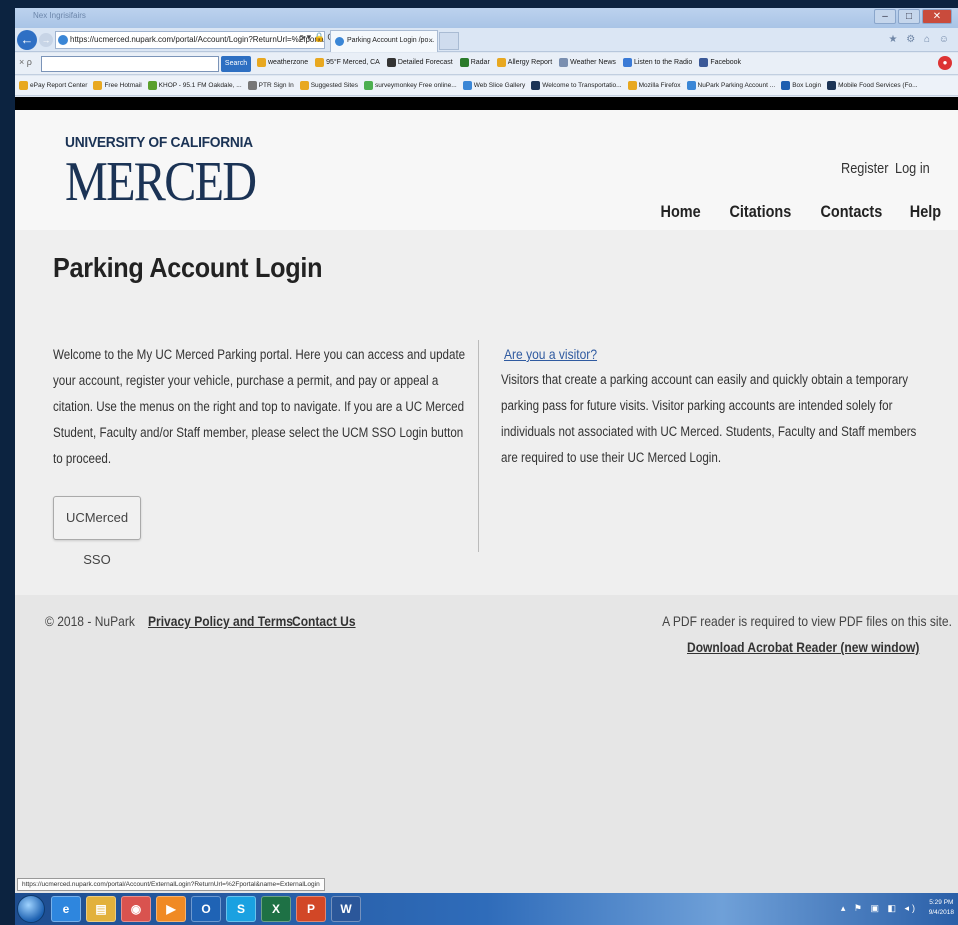 This screenshot has height=925, width=958. What do you see at coordinates (800, 212) in the screenshot?
I see `main-nav: Home Citations Contacts Help` at bounding box center [800, 212].